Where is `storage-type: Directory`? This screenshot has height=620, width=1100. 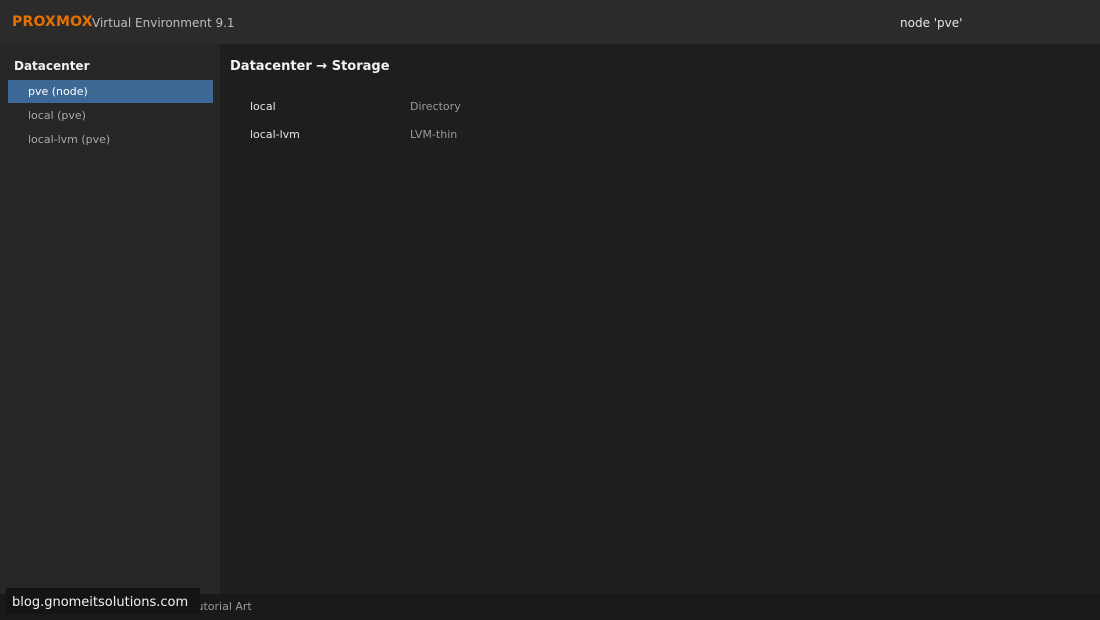
storage-type: Directory is located at coordinates (435, 106).